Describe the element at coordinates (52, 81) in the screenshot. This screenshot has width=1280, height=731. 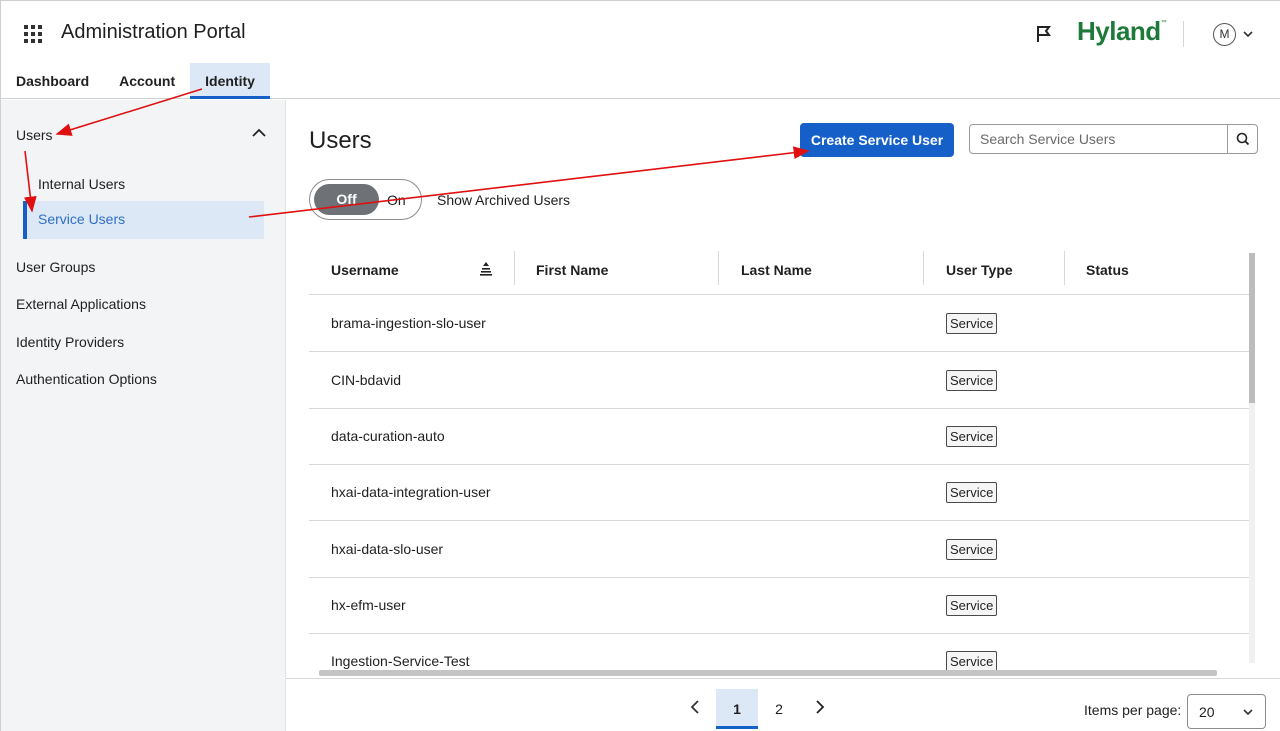
I see `tab-dashboard: Dashboard` at that location.